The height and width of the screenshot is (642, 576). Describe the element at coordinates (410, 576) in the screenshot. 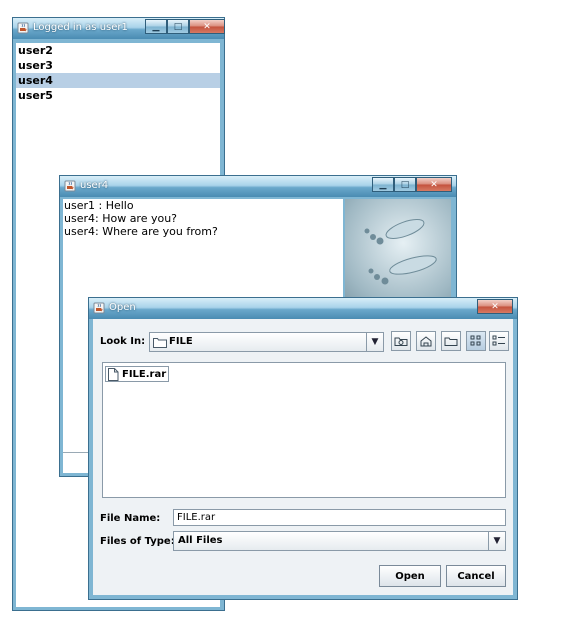

I see `open-button: Open` at that location.